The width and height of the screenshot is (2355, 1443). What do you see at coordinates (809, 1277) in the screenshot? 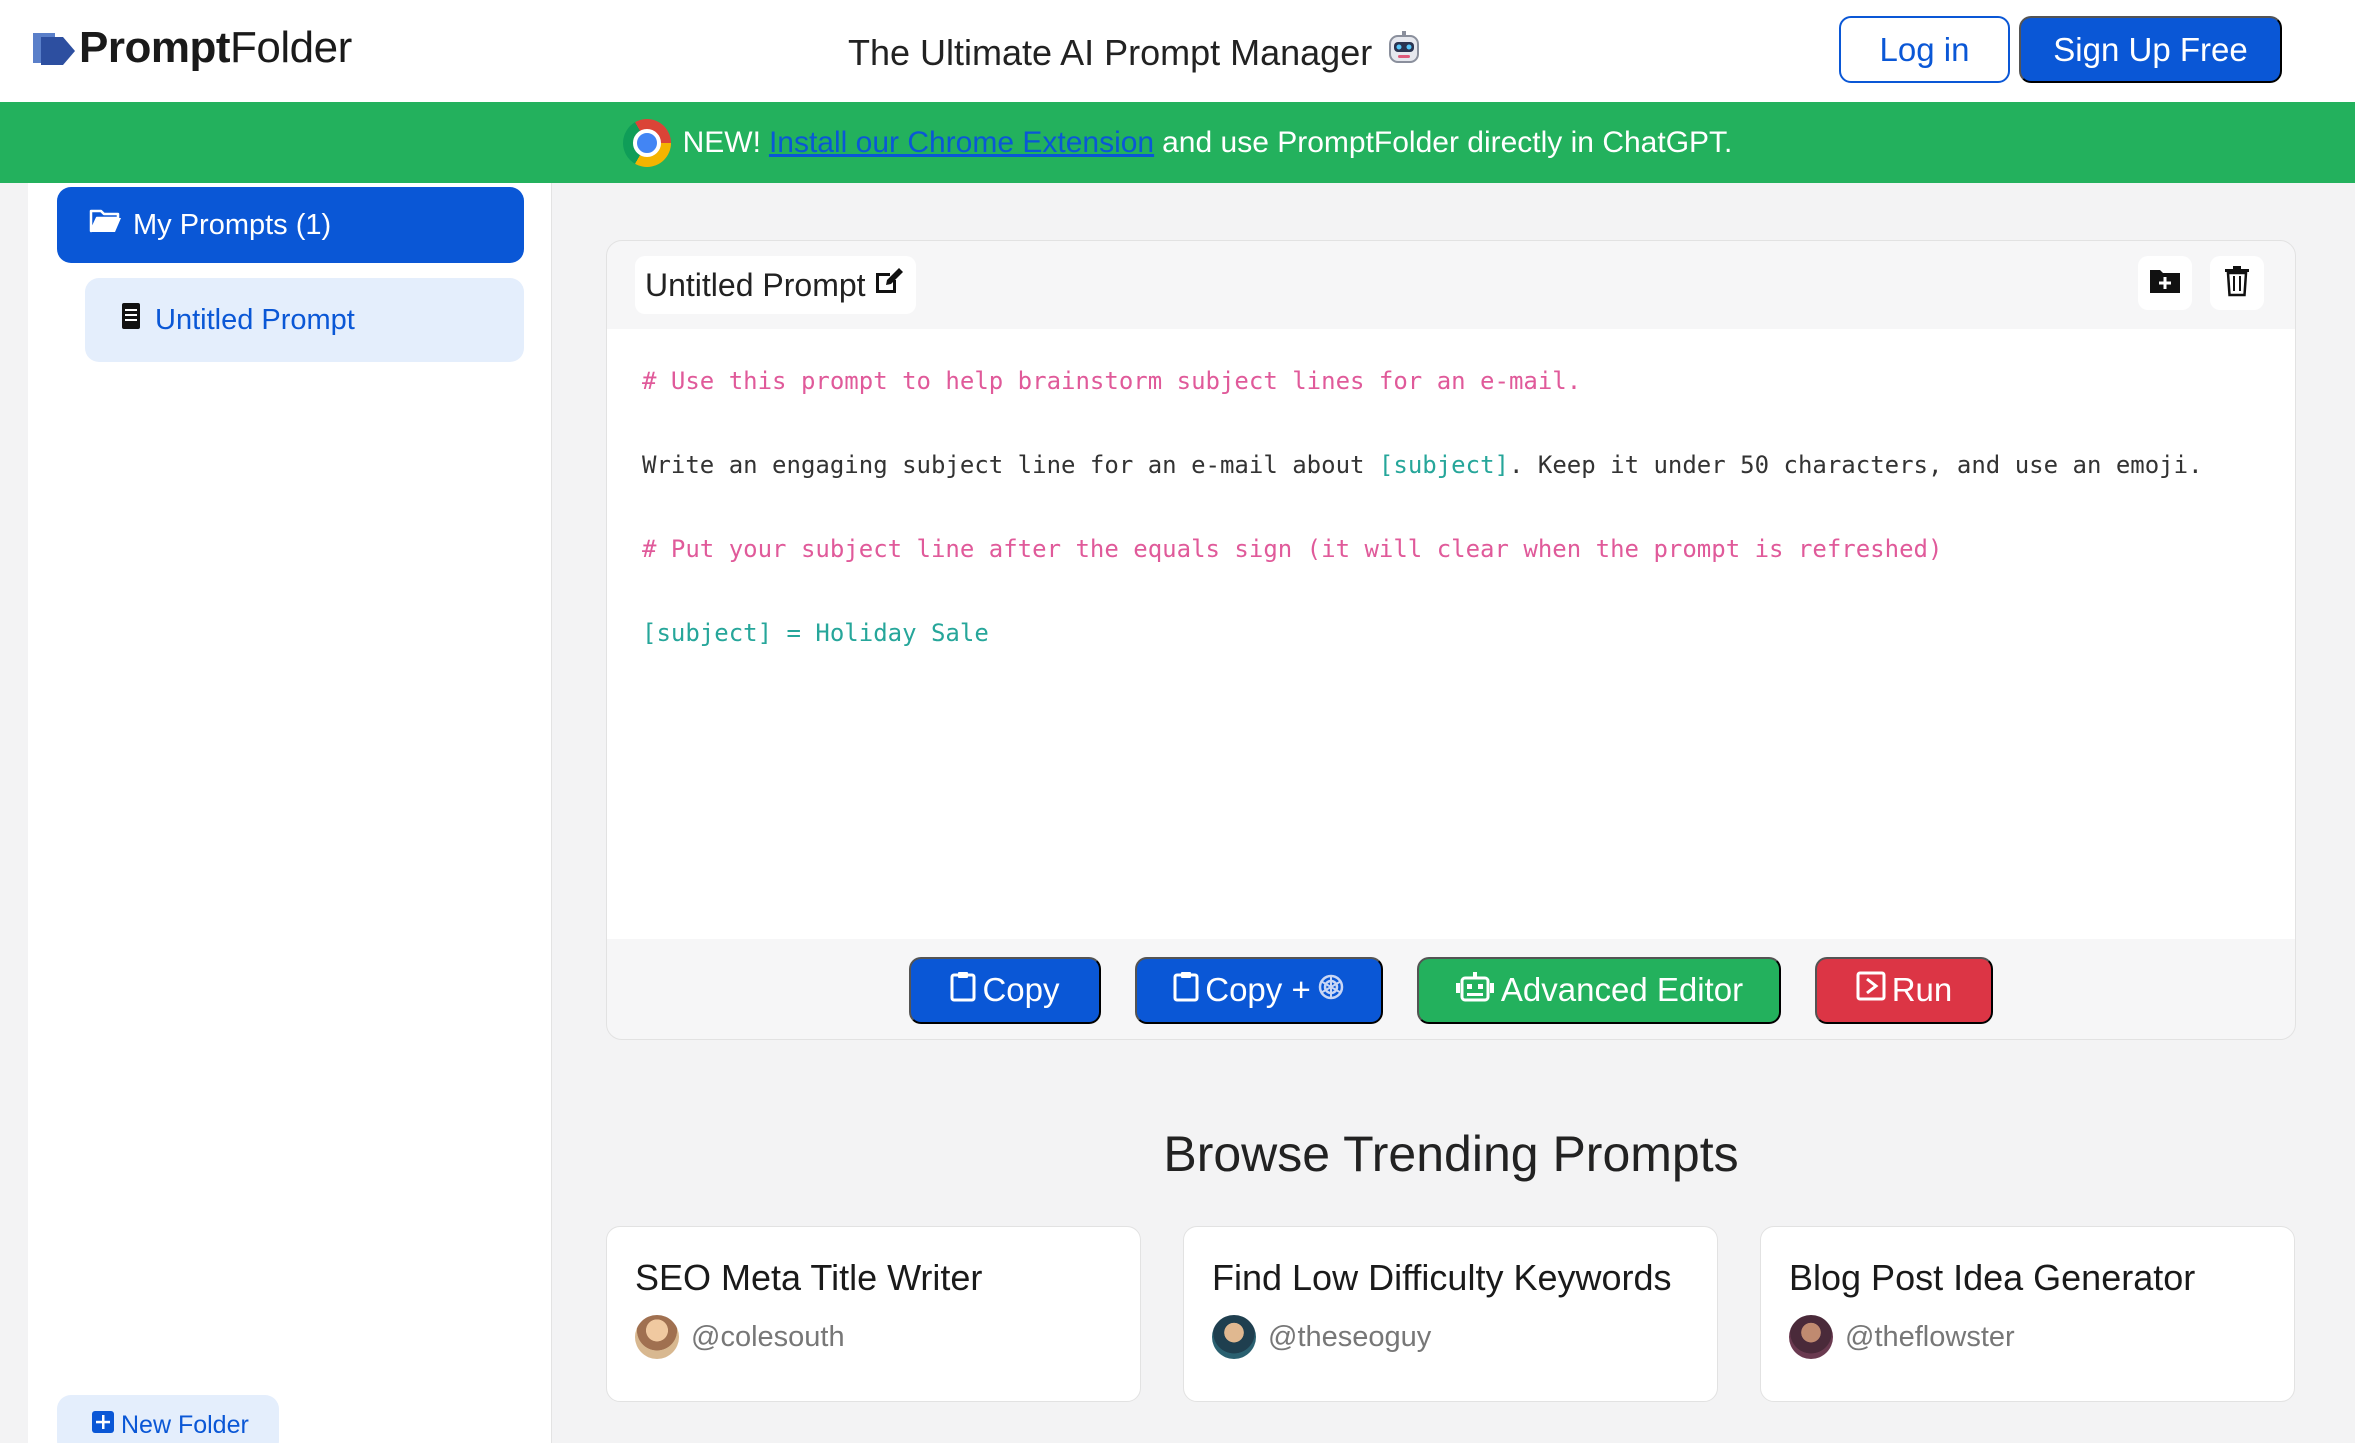
I see `trending-card-title: SEO Meta Title Writer` at bounding box center [809, 1277].